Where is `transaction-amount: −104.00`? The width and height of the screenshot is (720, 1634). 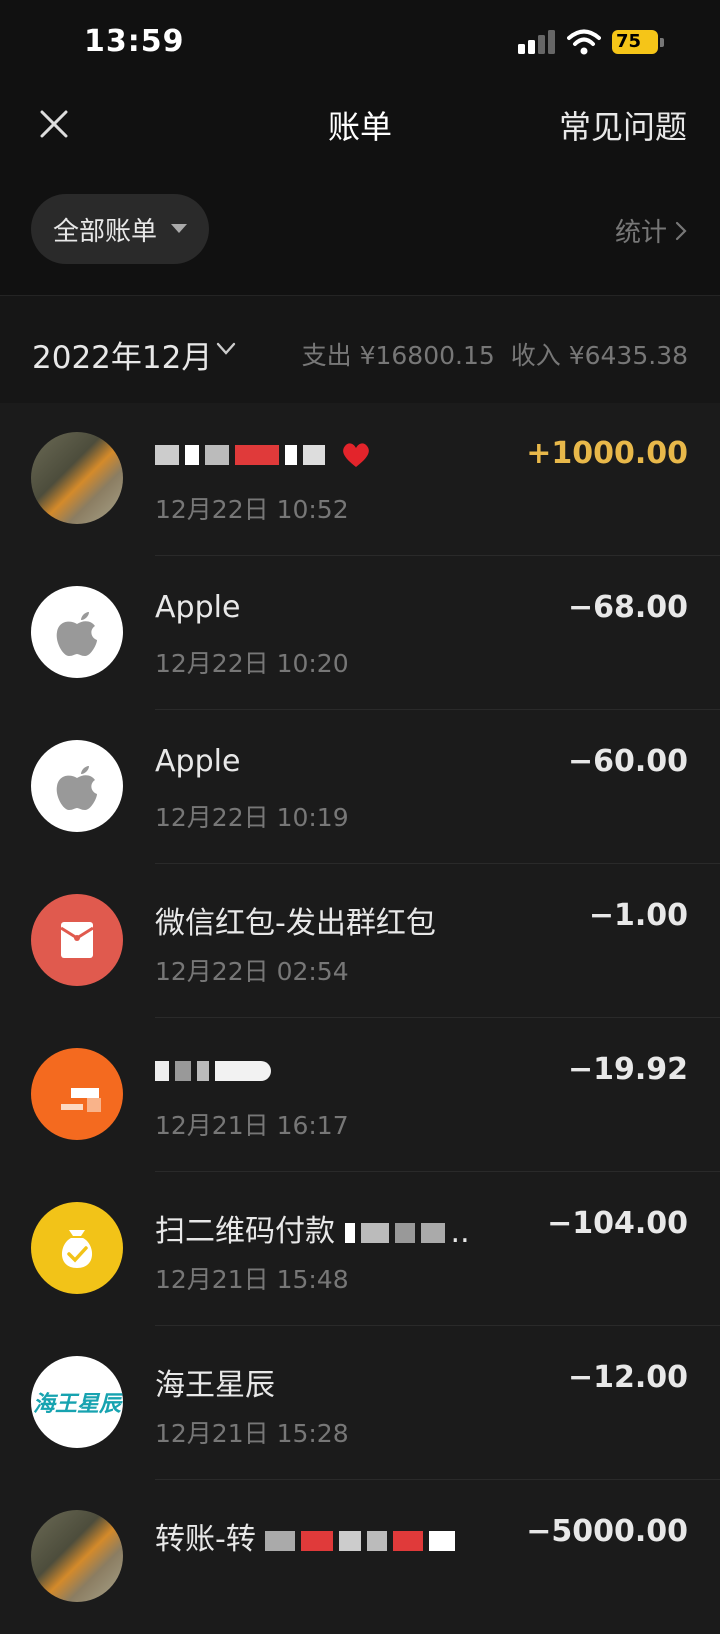
transaction-amount: −104.00 is located at coordinates (617, 1223).